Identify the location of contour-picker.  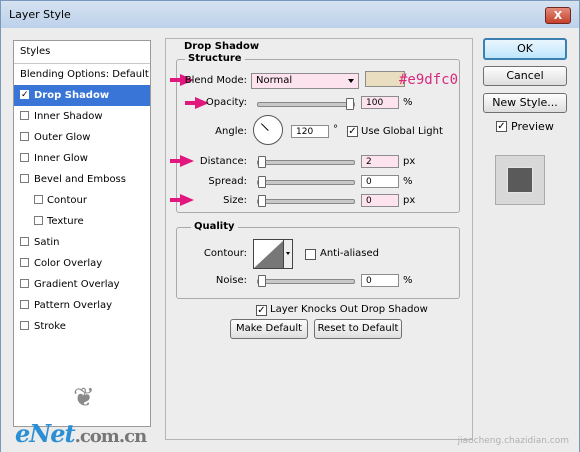
(273, 254).